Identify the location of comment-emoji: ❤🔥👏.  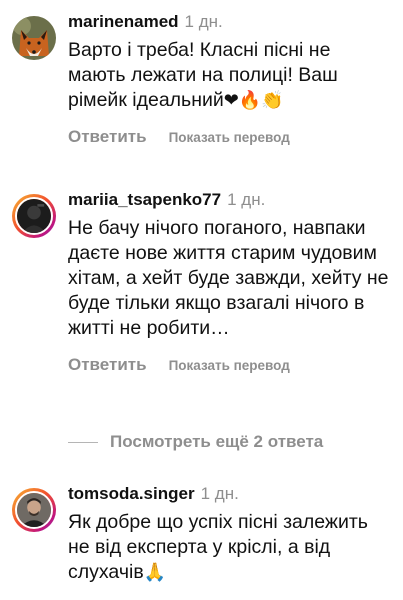
(253, 100).